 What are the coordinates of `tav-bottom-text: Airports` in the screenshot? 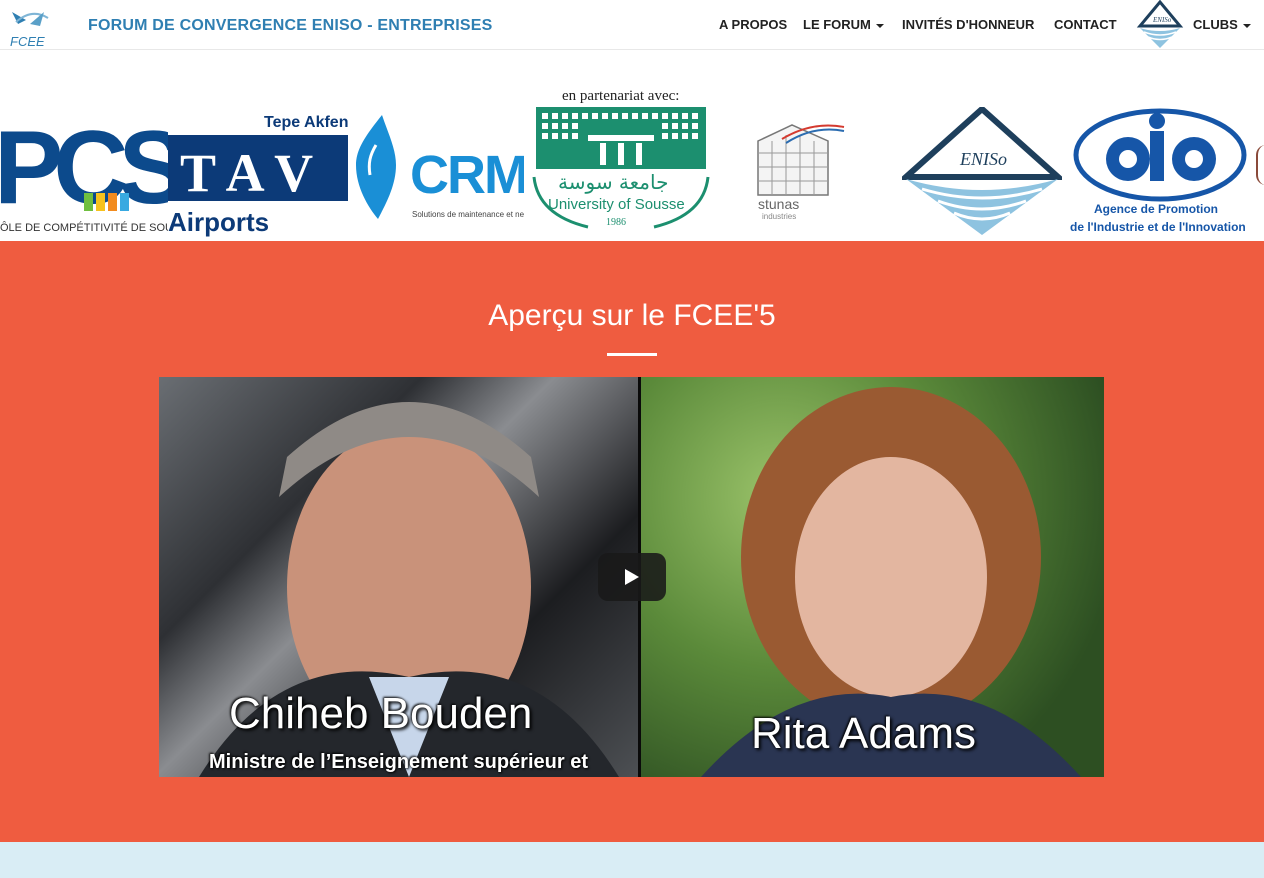 It's located at (218, 222).